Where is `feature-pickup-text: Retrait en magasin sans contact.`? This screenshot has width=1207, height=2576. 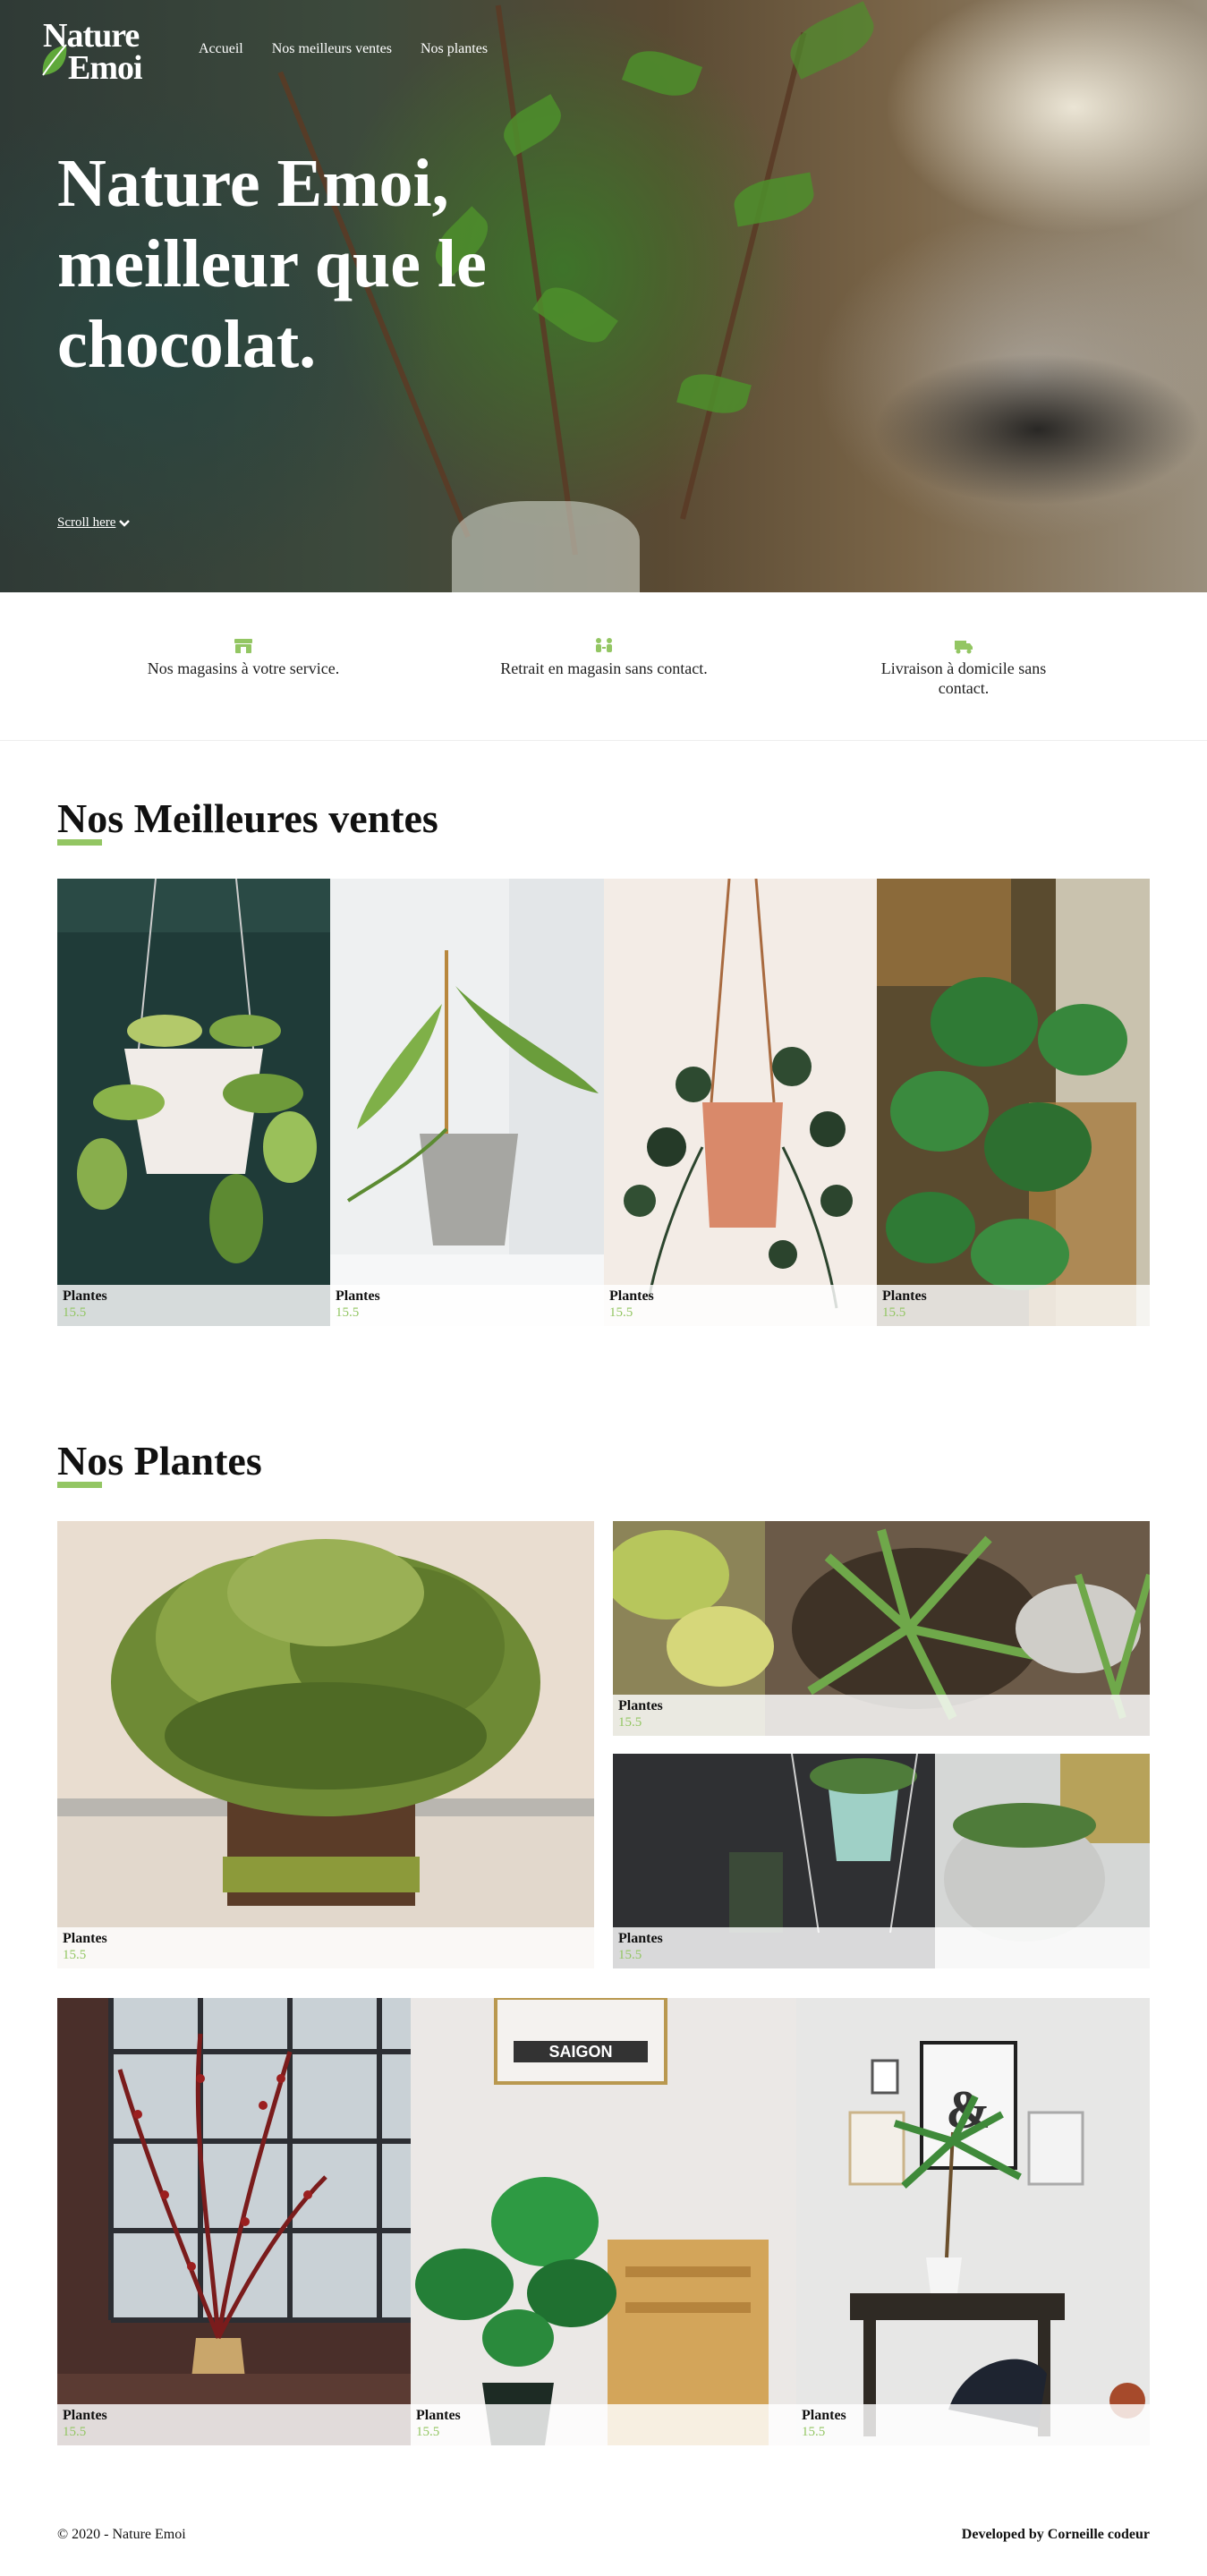 feature-pickup-text: Retrait en magasin sans contact. is located at coordinates (604, 668).